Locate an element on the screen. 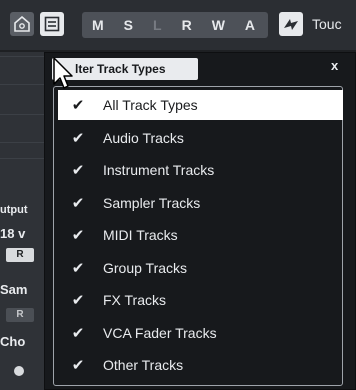 This screenshot has width=356, height=390. list-item-label: Other Tracks is located at coordinates (143, 365).